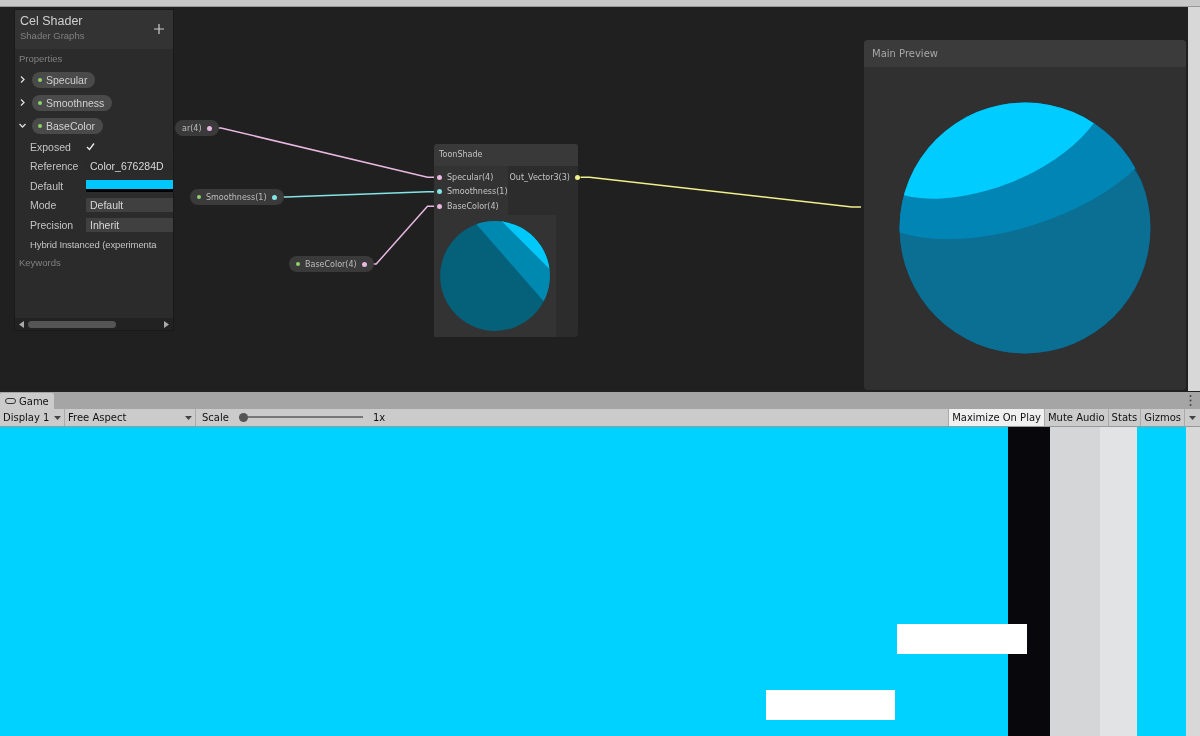 Image resolution: width=1200 pixels, height=736 pixels. What do you see at coordinates (506, 155) in the screenshot?
I see `node-title: ToonShade` at bounding box center [506, 155].